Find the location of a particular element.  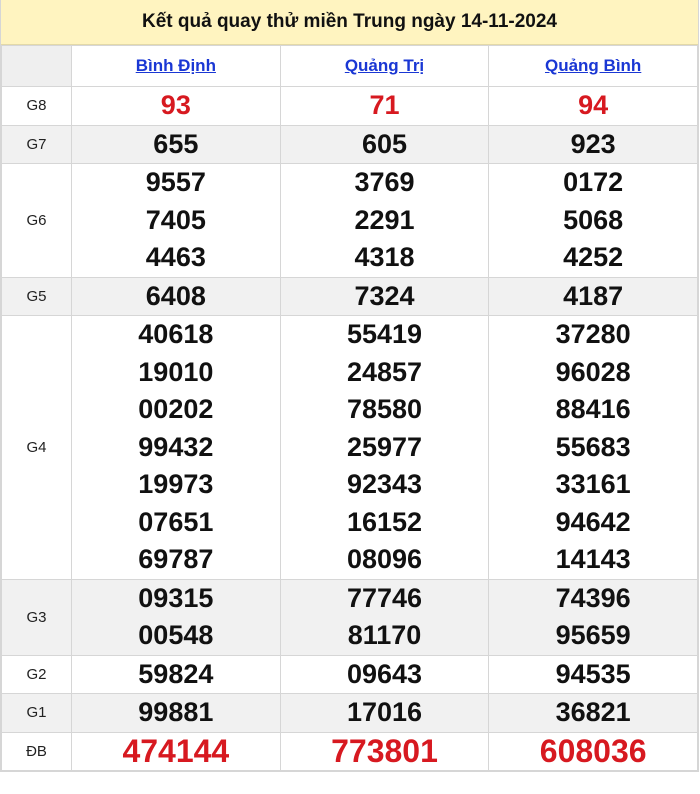

prize-number: 608036 is located at coordinates (593, 750).